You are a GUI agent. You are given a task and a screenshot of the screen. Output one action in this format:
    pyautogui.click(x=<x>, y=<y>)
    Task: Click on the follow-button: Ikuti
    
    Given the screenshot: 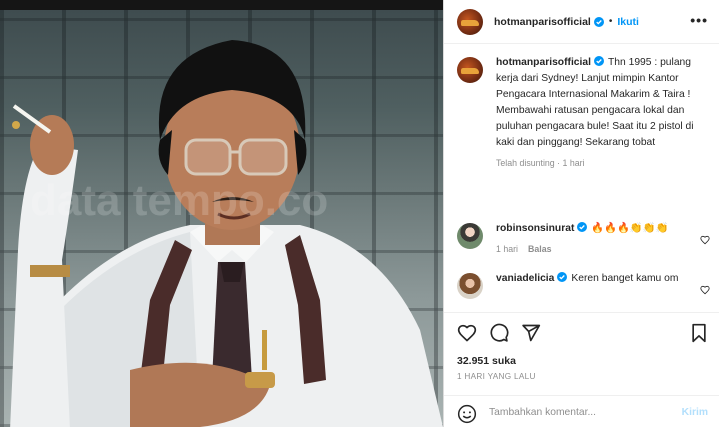 What is the action you would take?
    pyautogui.click(x=628, y=22)
    